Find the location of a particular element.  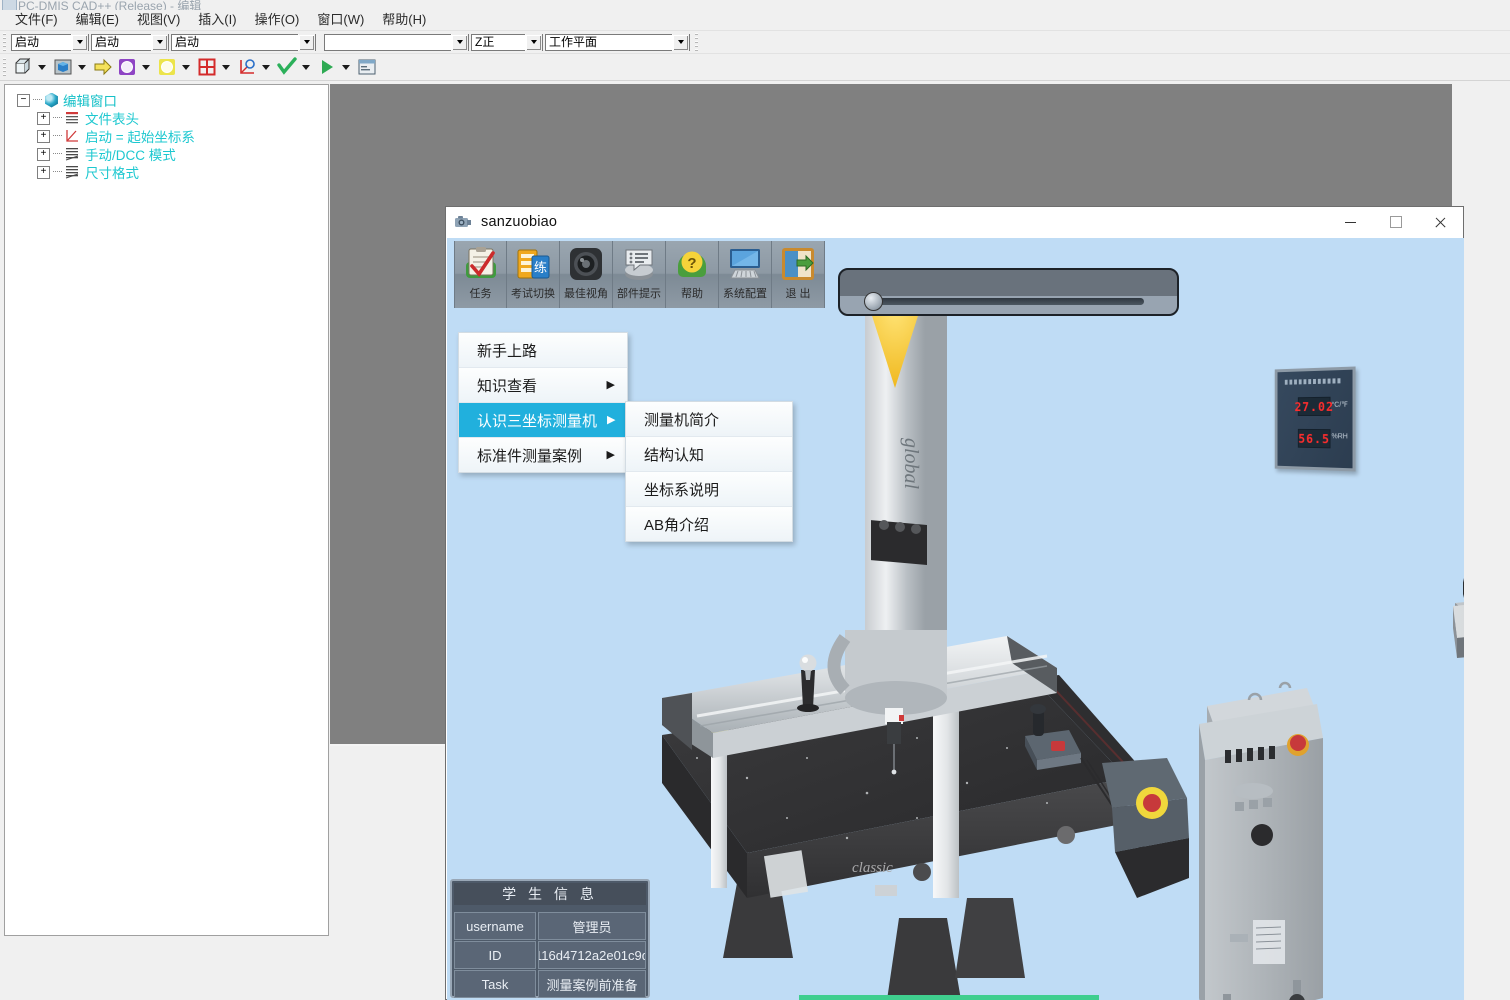

maximize-icon is located at coordinates (1395, 222).